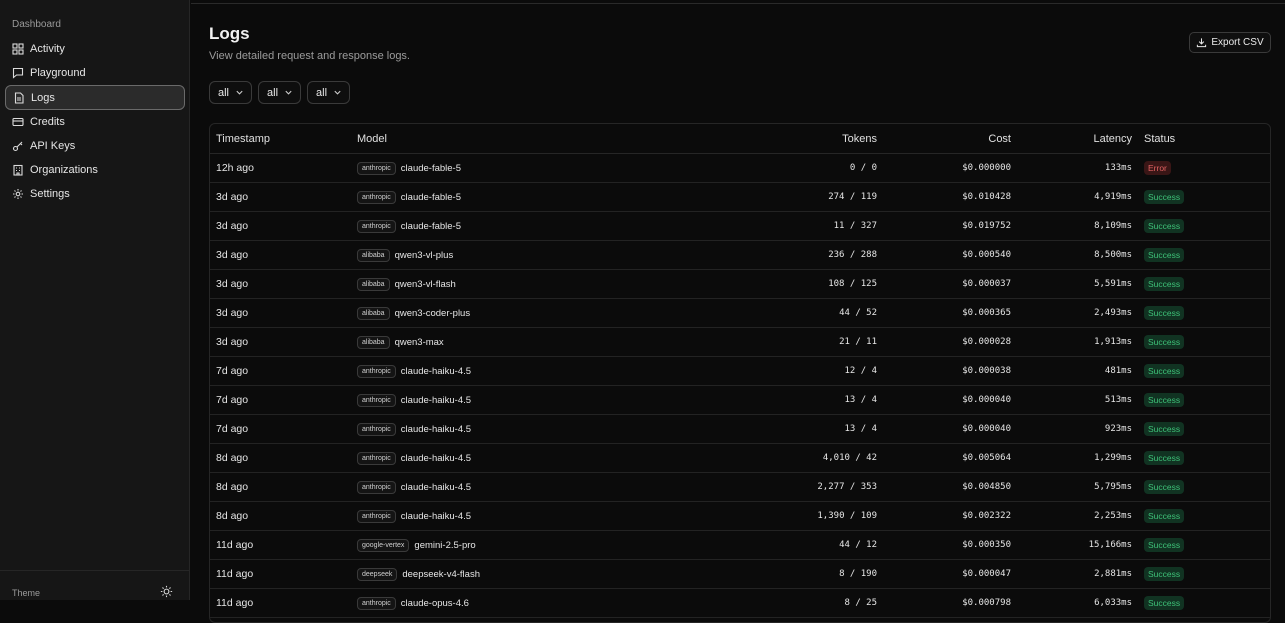  Describe the element at coordinates (944, 603) in the screenshot. I see `cell-cost: $0.000798` at that location.